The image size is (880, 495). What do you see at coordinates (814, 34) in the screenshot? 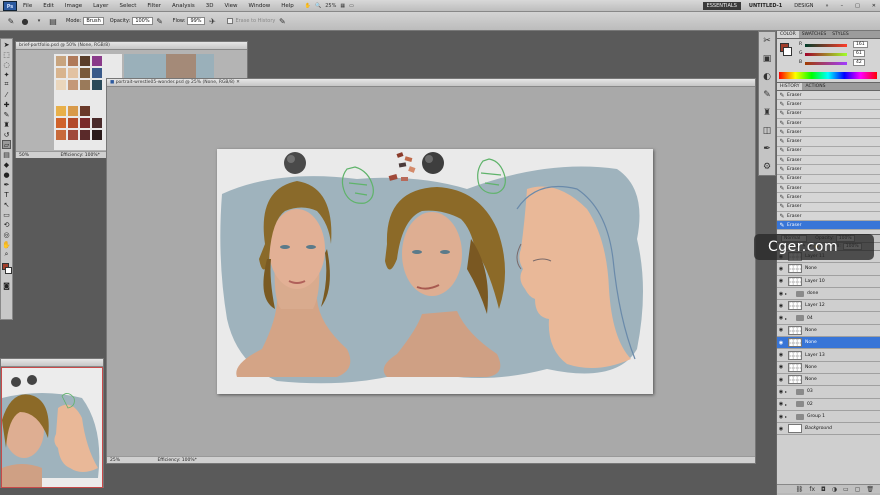
I see `tab-swatches: SWATCHES` at bounding box center [814, 34].